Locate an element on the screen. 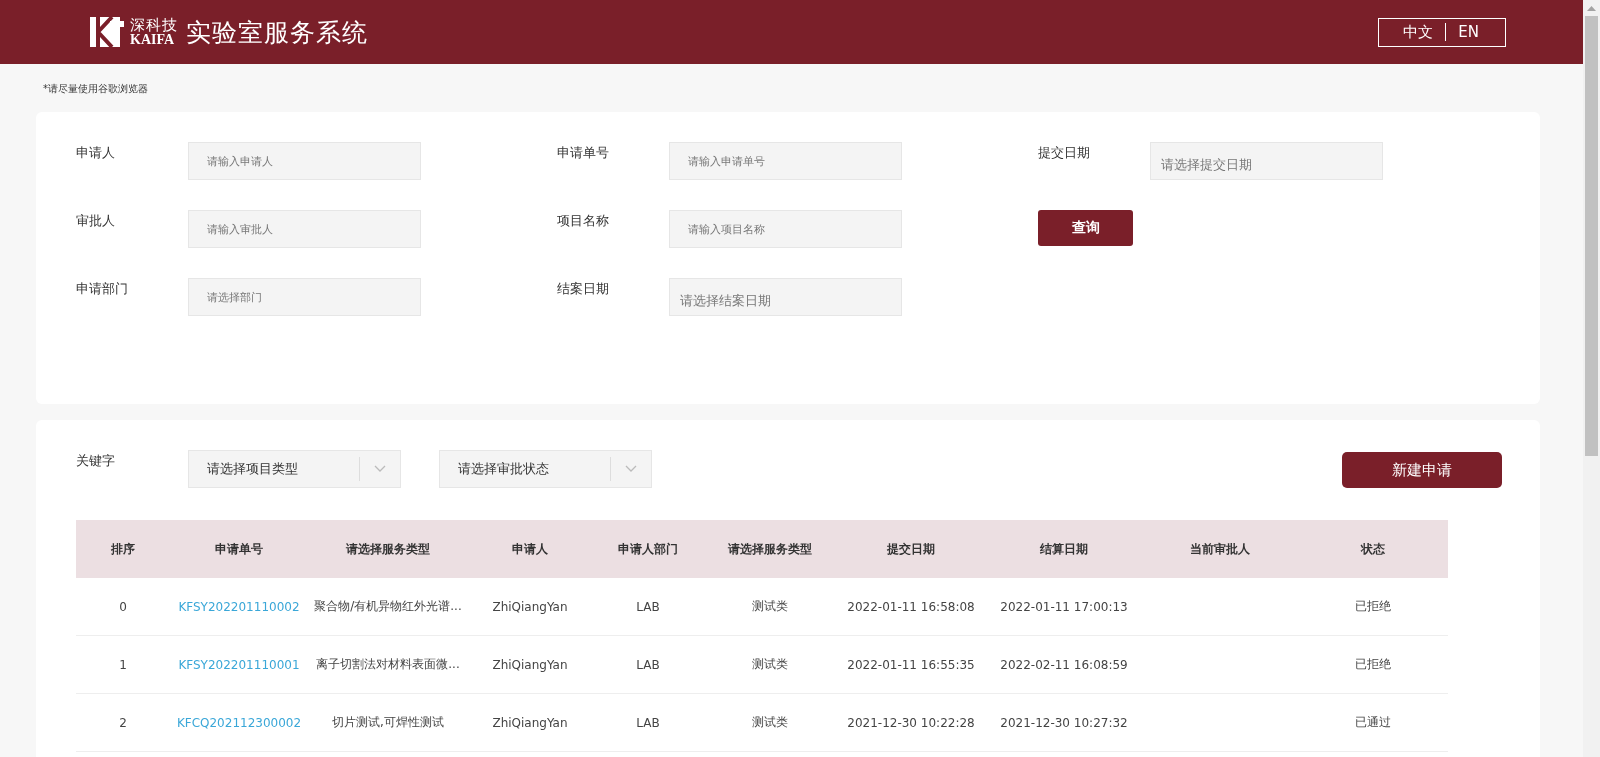  select-field: 请选择审批状态 is located at coordinates (545, 469).